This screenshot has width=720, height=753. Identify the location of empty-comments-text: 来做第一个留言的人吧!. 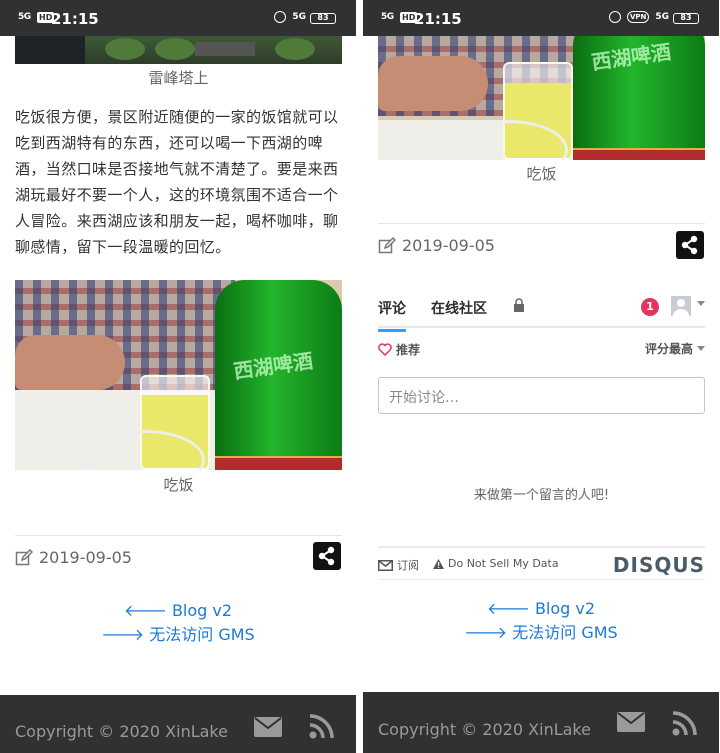
(541, 495).